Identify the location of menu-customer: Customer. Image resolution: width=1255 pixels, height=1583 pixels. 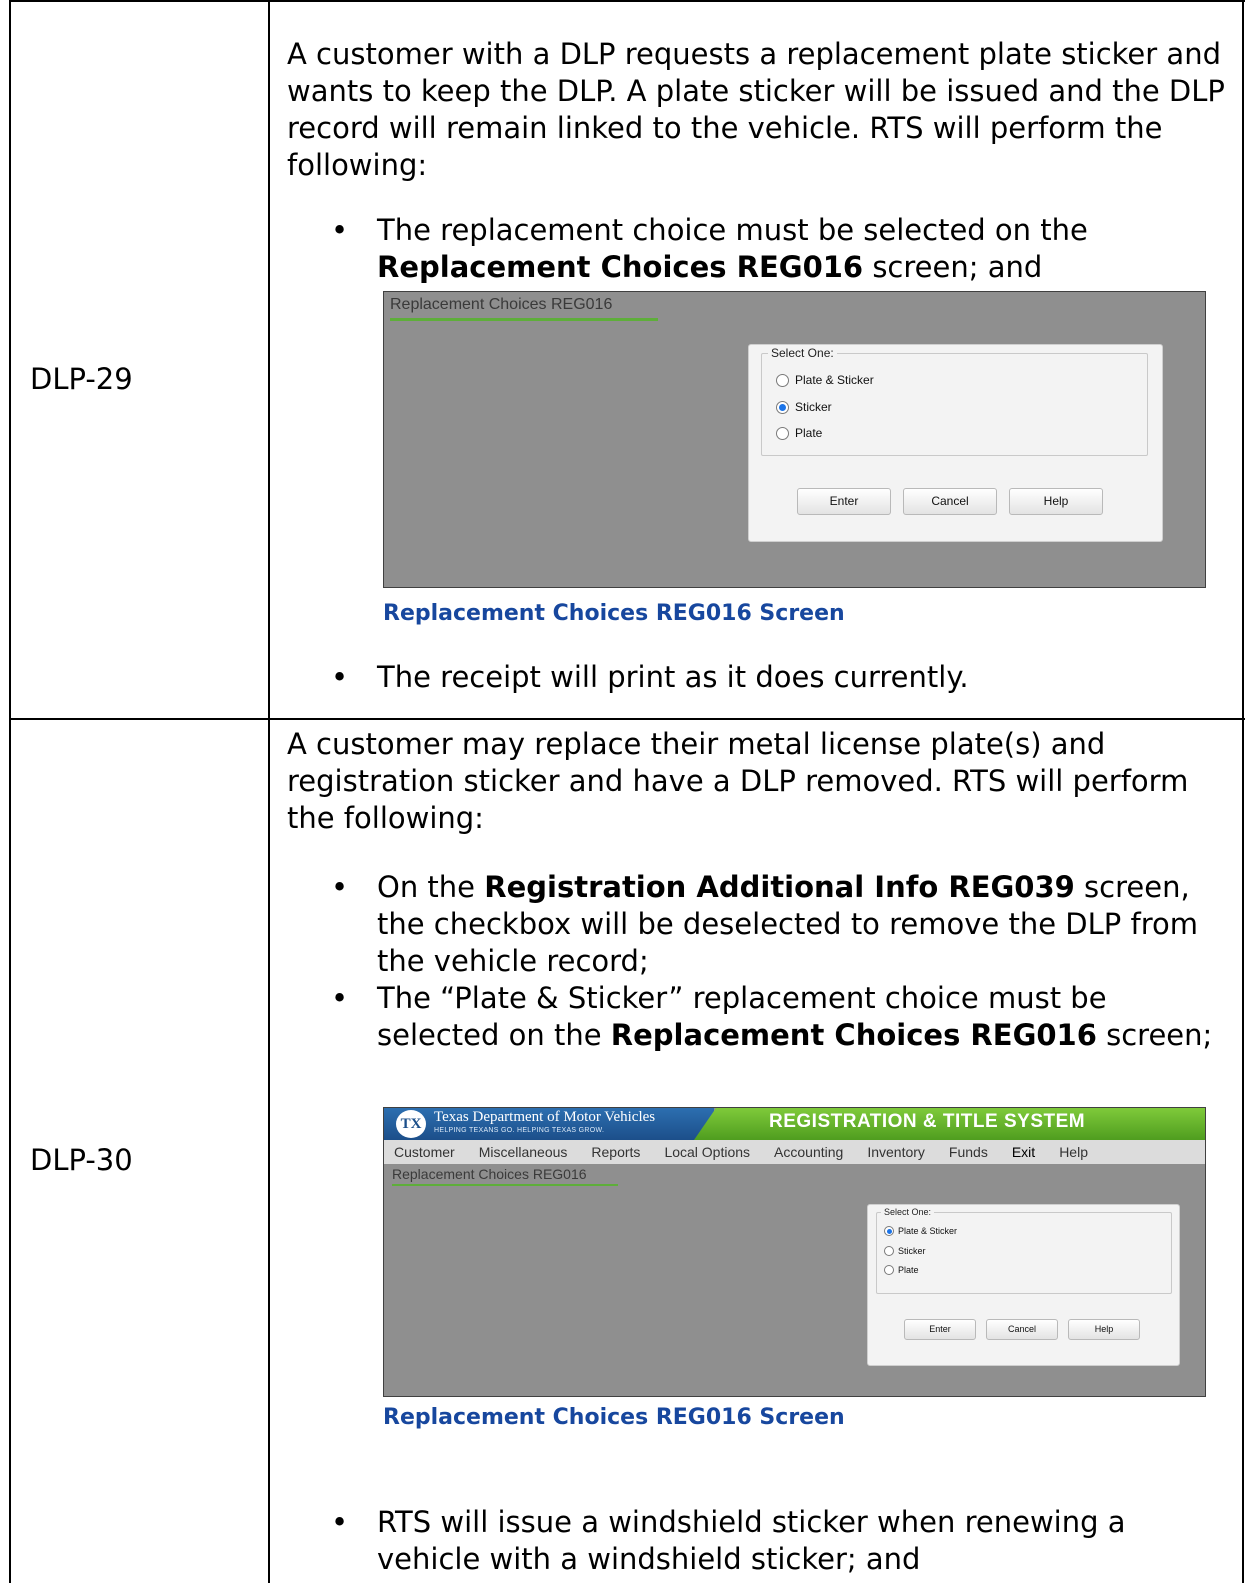
(424, 1152).